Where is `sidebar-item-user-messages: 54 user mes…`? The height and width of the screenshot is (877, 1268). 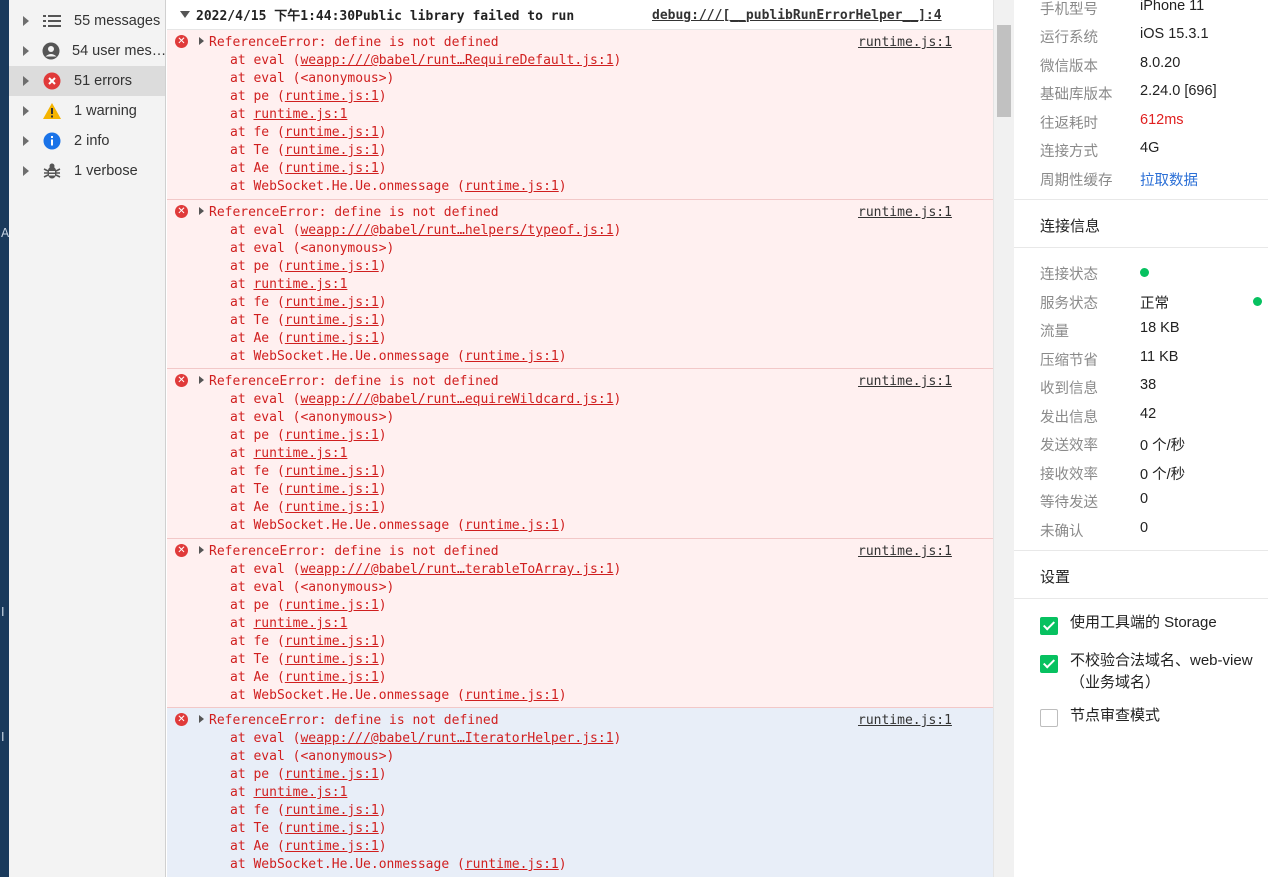
sidebar-item-user-messages: 54 user mes… is located at coordinates (87, 51).